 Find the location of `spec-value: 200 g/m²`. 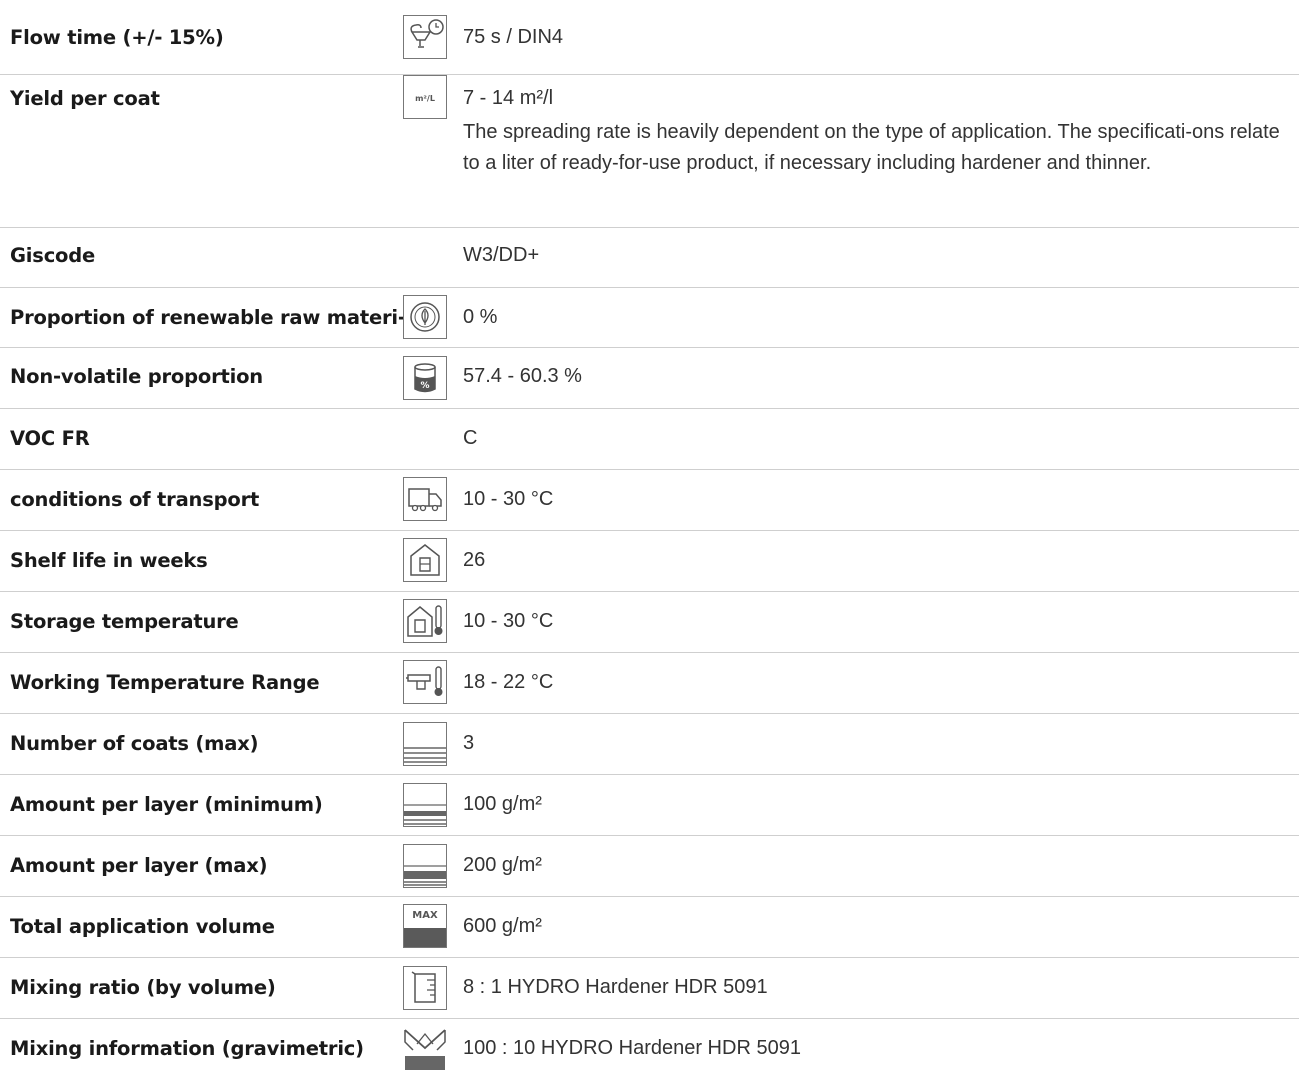

spec-value: 200 g/m² is located at coordinates (502, 865).